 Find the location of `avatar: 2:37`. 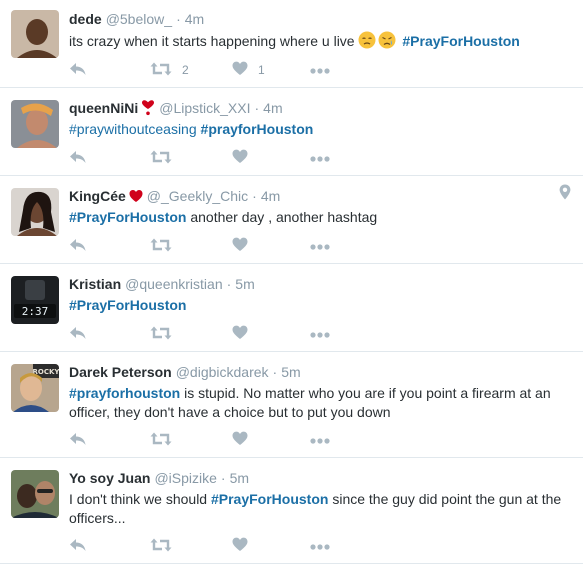

avatar: 2:37 is located at coordinates (35, 300).